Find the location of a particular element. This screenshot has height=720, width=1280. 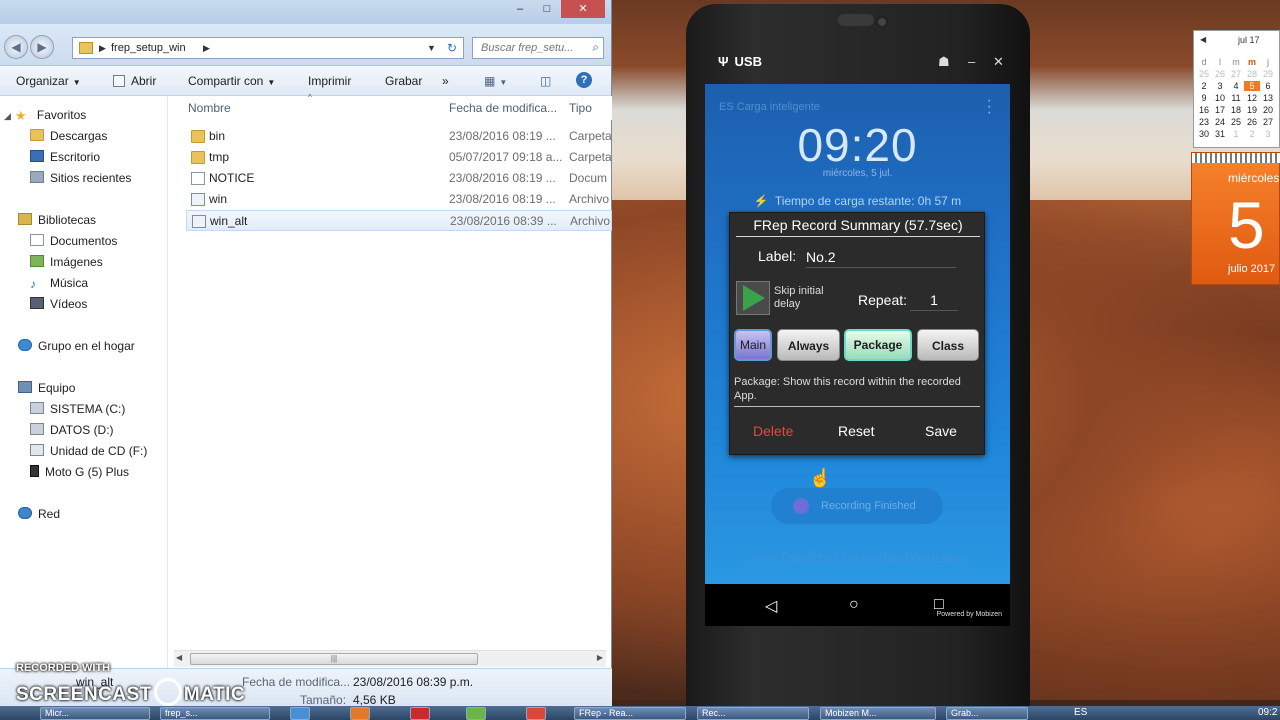

search-field: ⌕ is located at coordinates (538, 48).